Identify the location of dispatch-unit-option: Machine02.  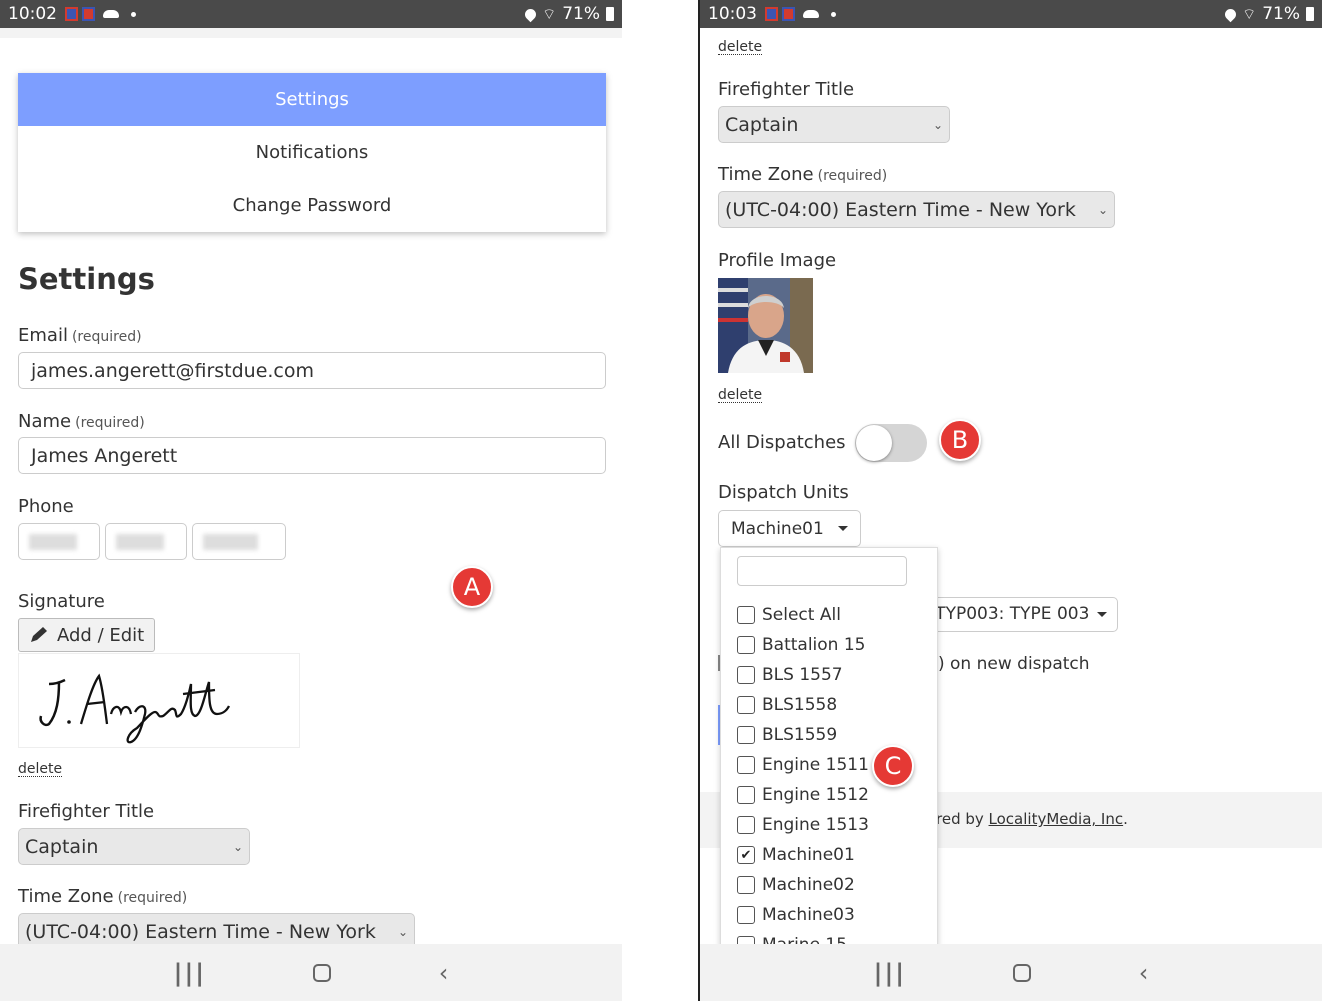
(796, 885).